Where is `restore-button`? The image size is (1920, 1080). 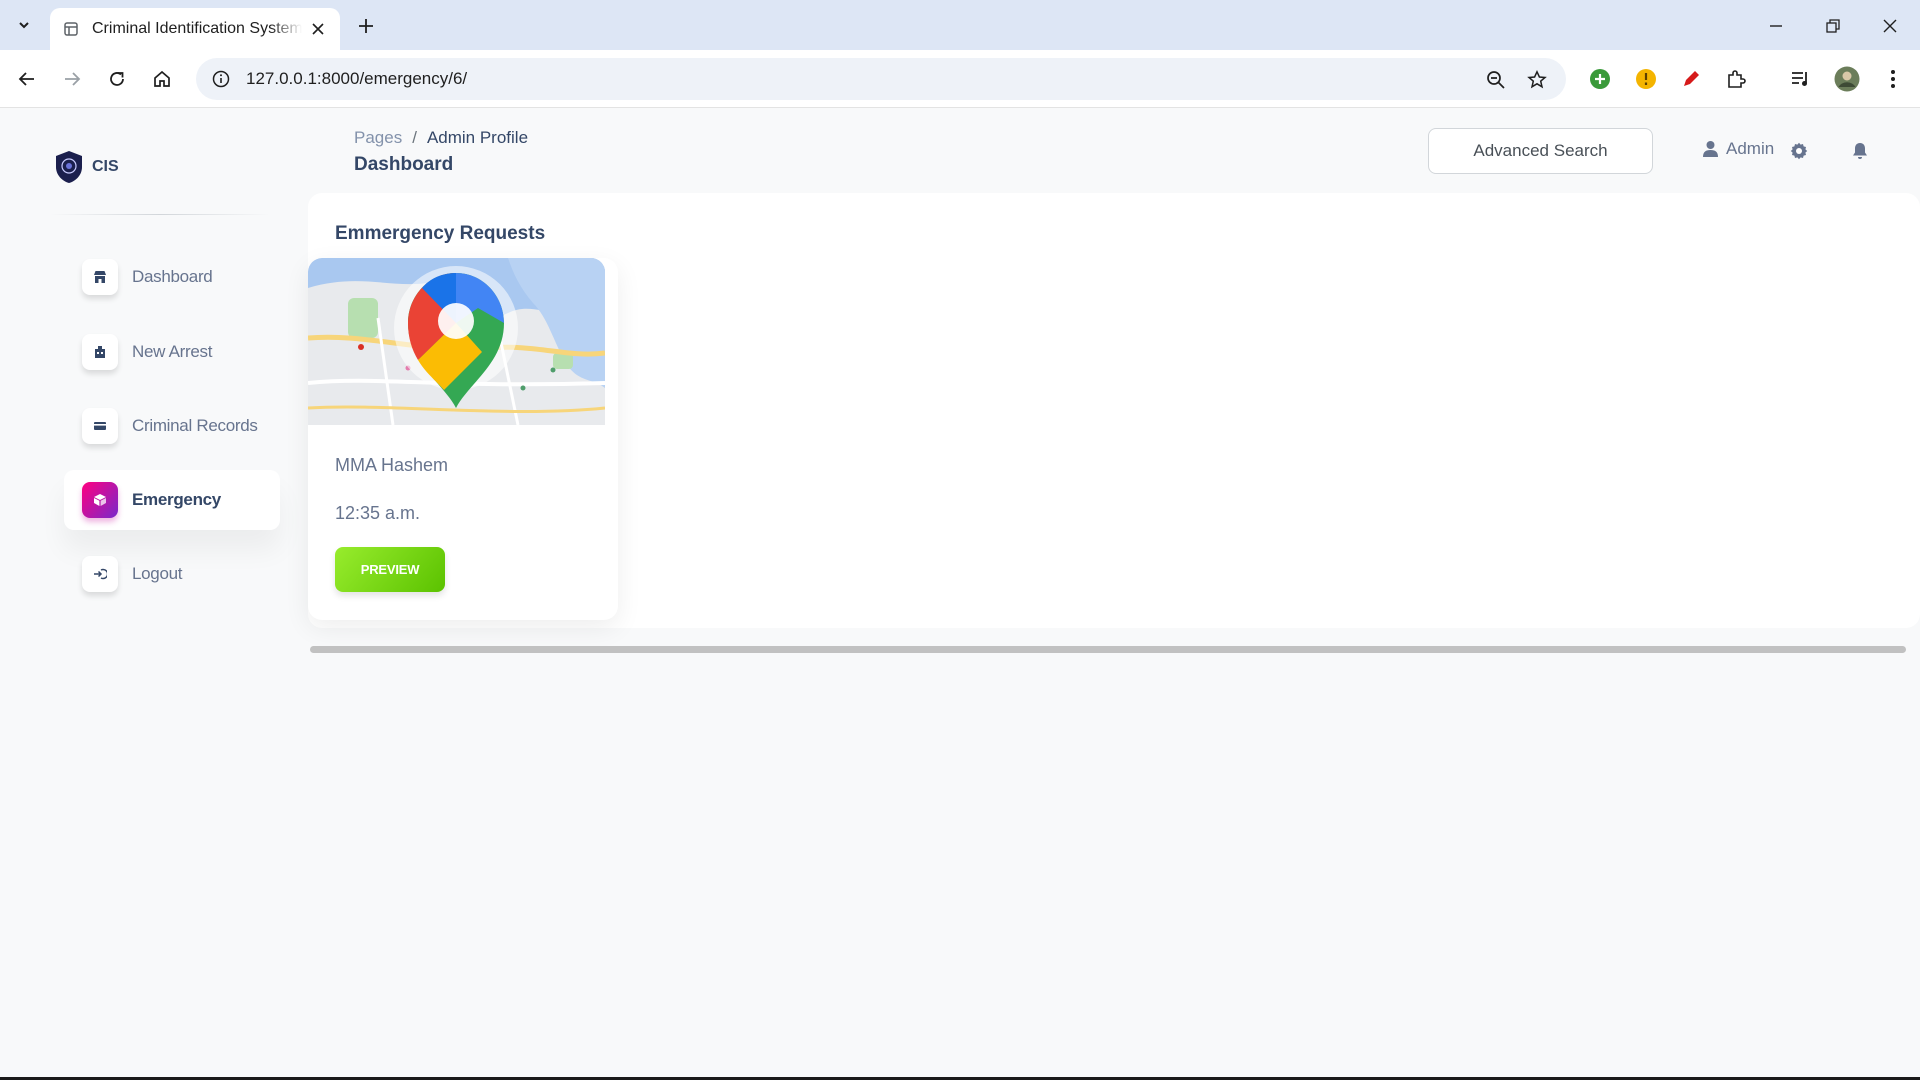 restore-button is located at coordinates (1833, 26).